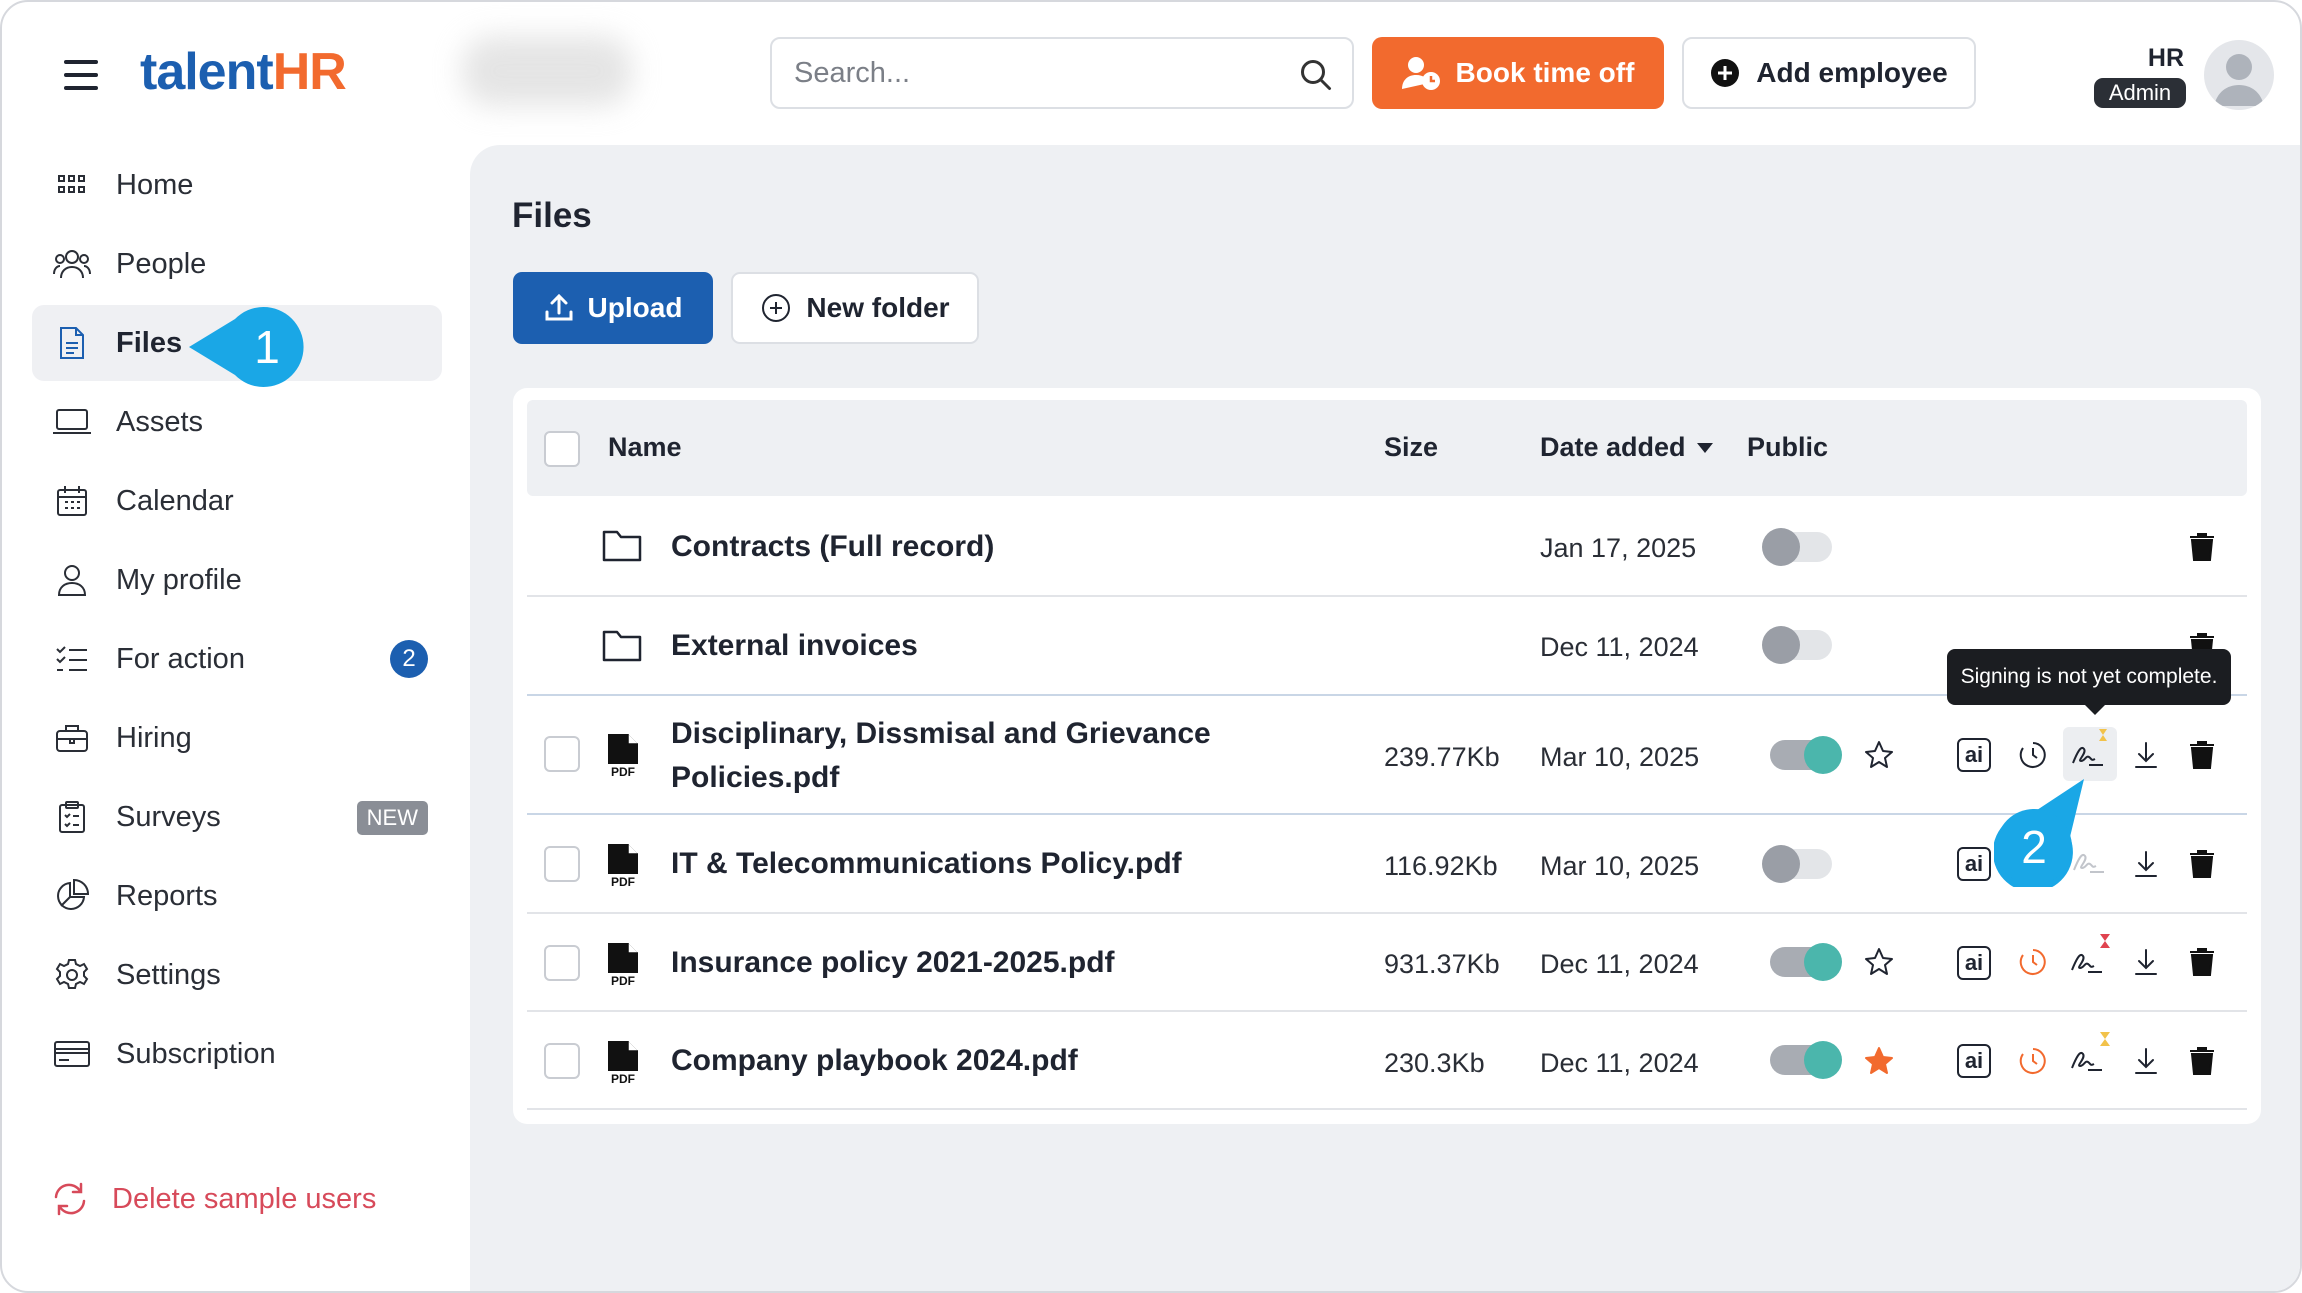  What do you see at coordinates (893, 963) in the screenshot?
I see `file-name-link: Insurance policy 2021-2025.pdf` at bounding box center [893, 963].